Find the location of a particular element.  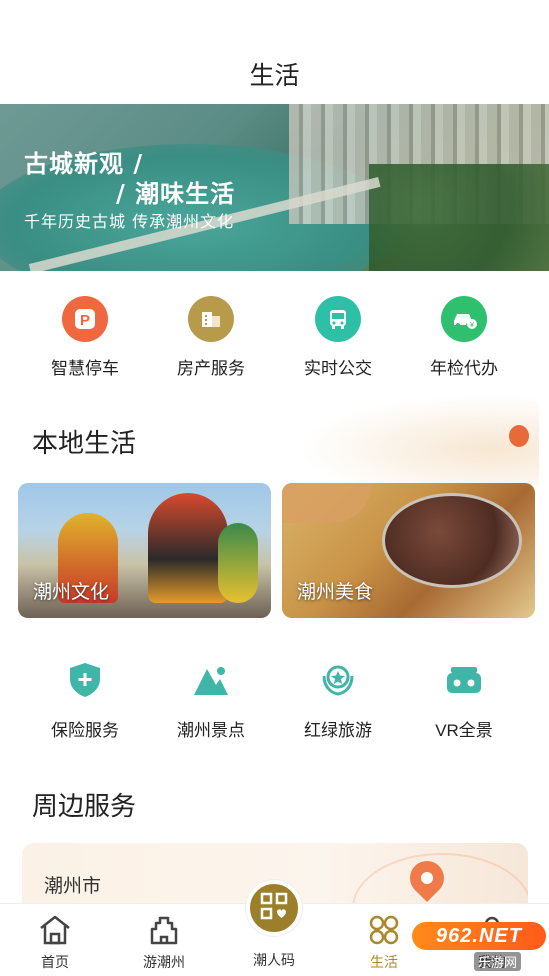

car-inspection-icon: ¥ is located at coordinates (464, 319).